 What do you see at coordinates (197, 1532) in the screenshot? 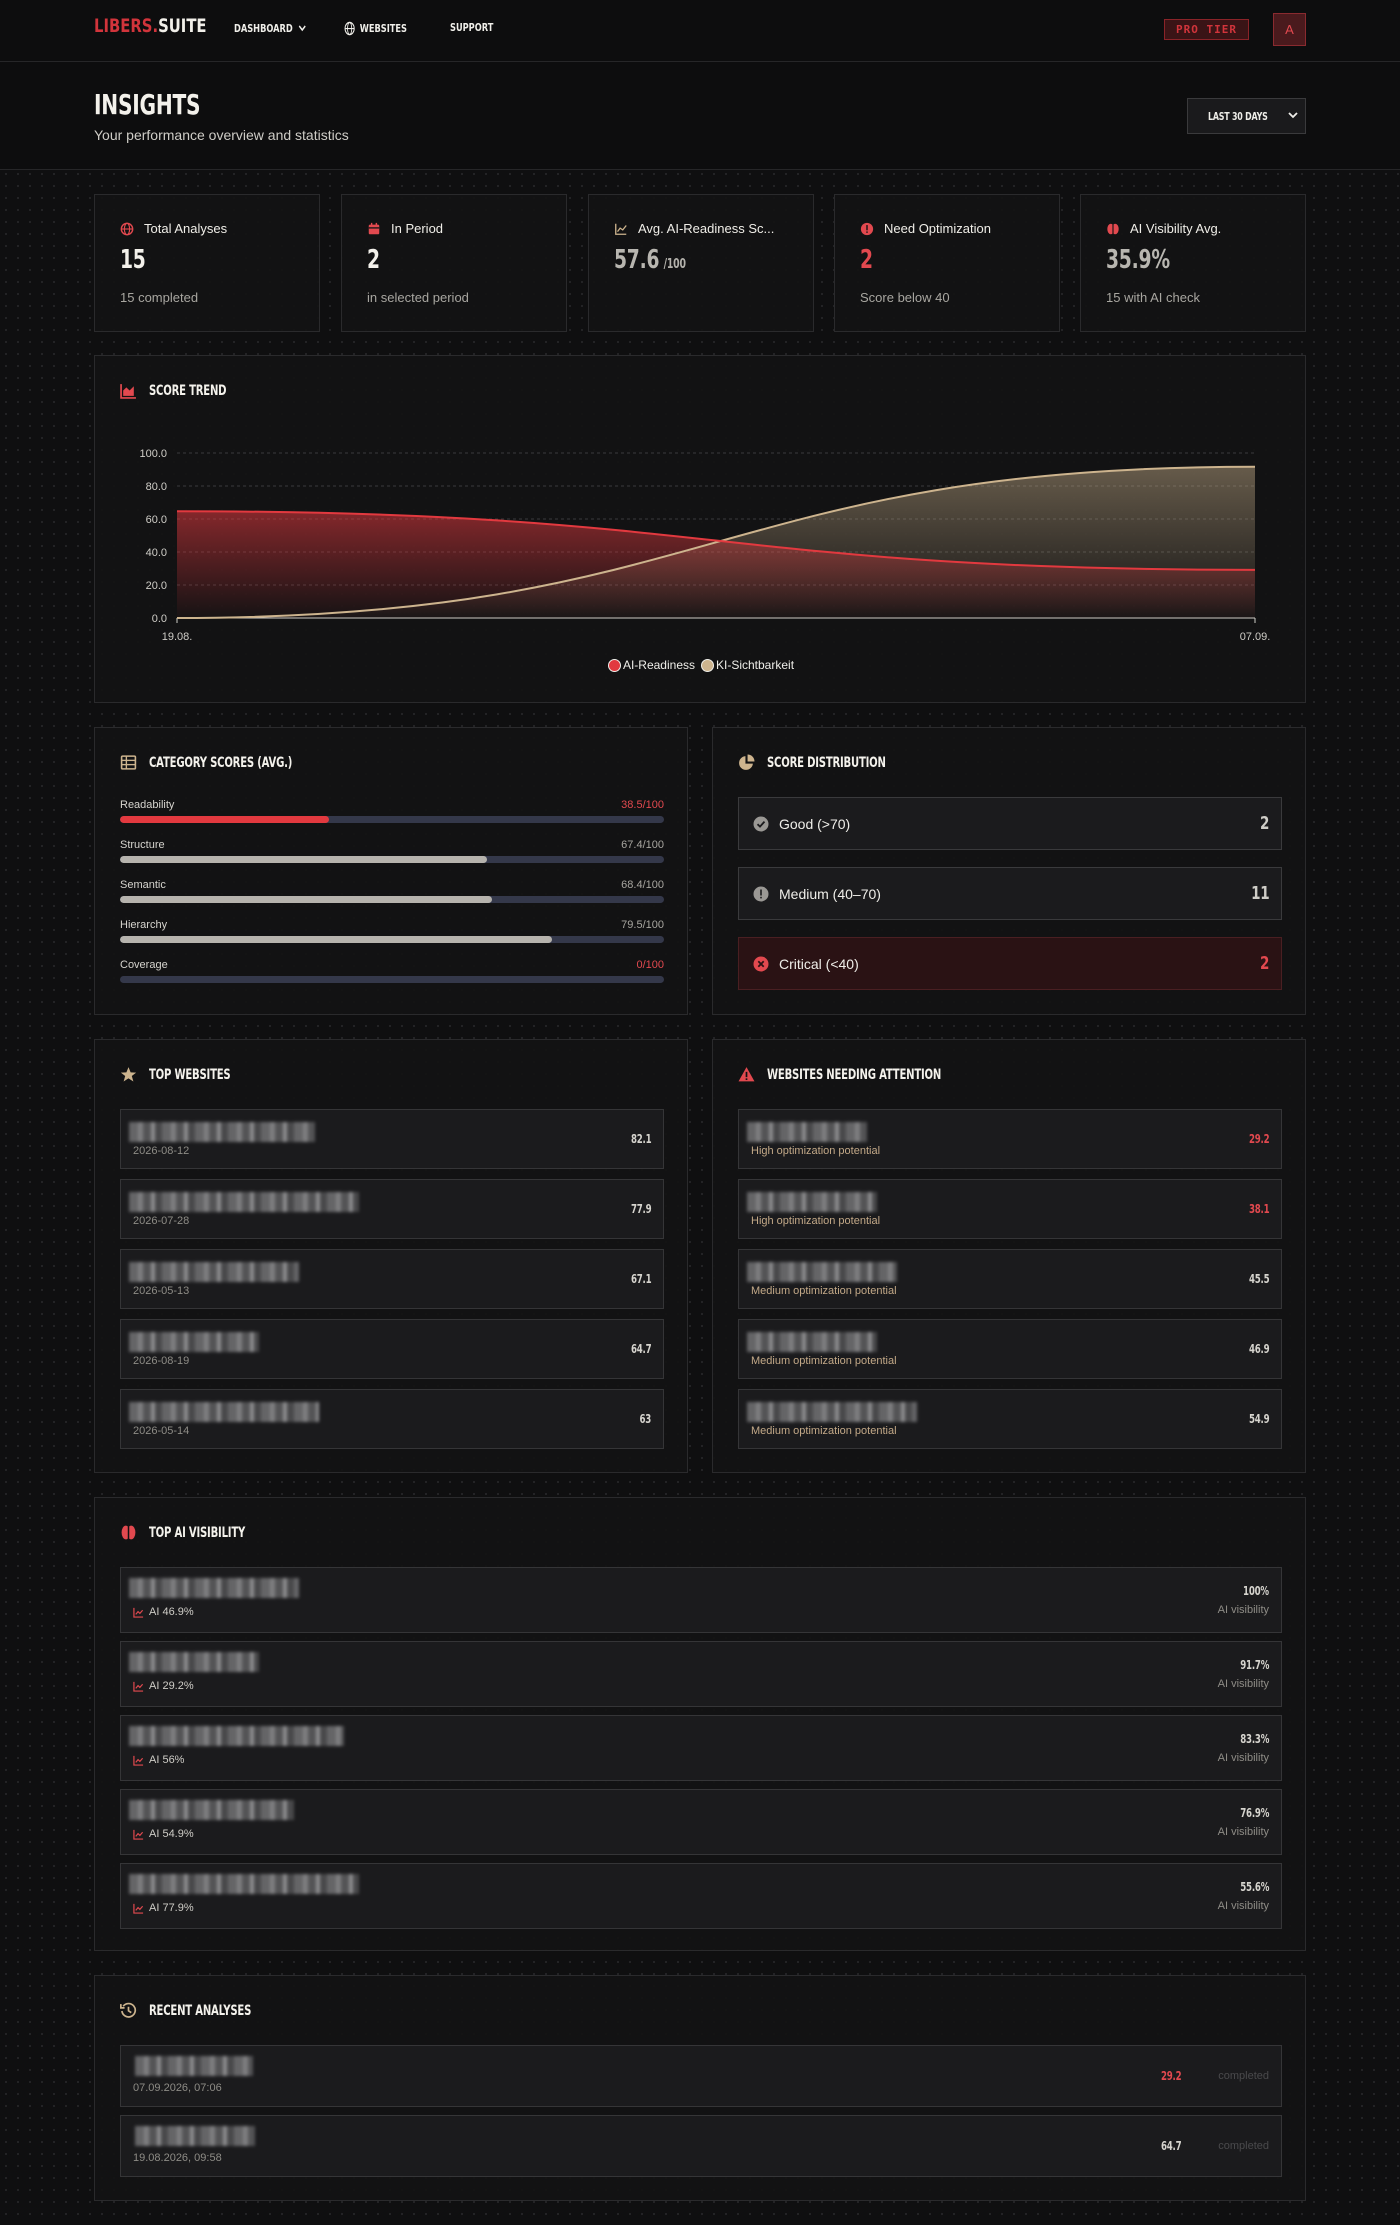
I see `section-title: TOP AI VISIBILITY` at bounding box center [197, 1532].